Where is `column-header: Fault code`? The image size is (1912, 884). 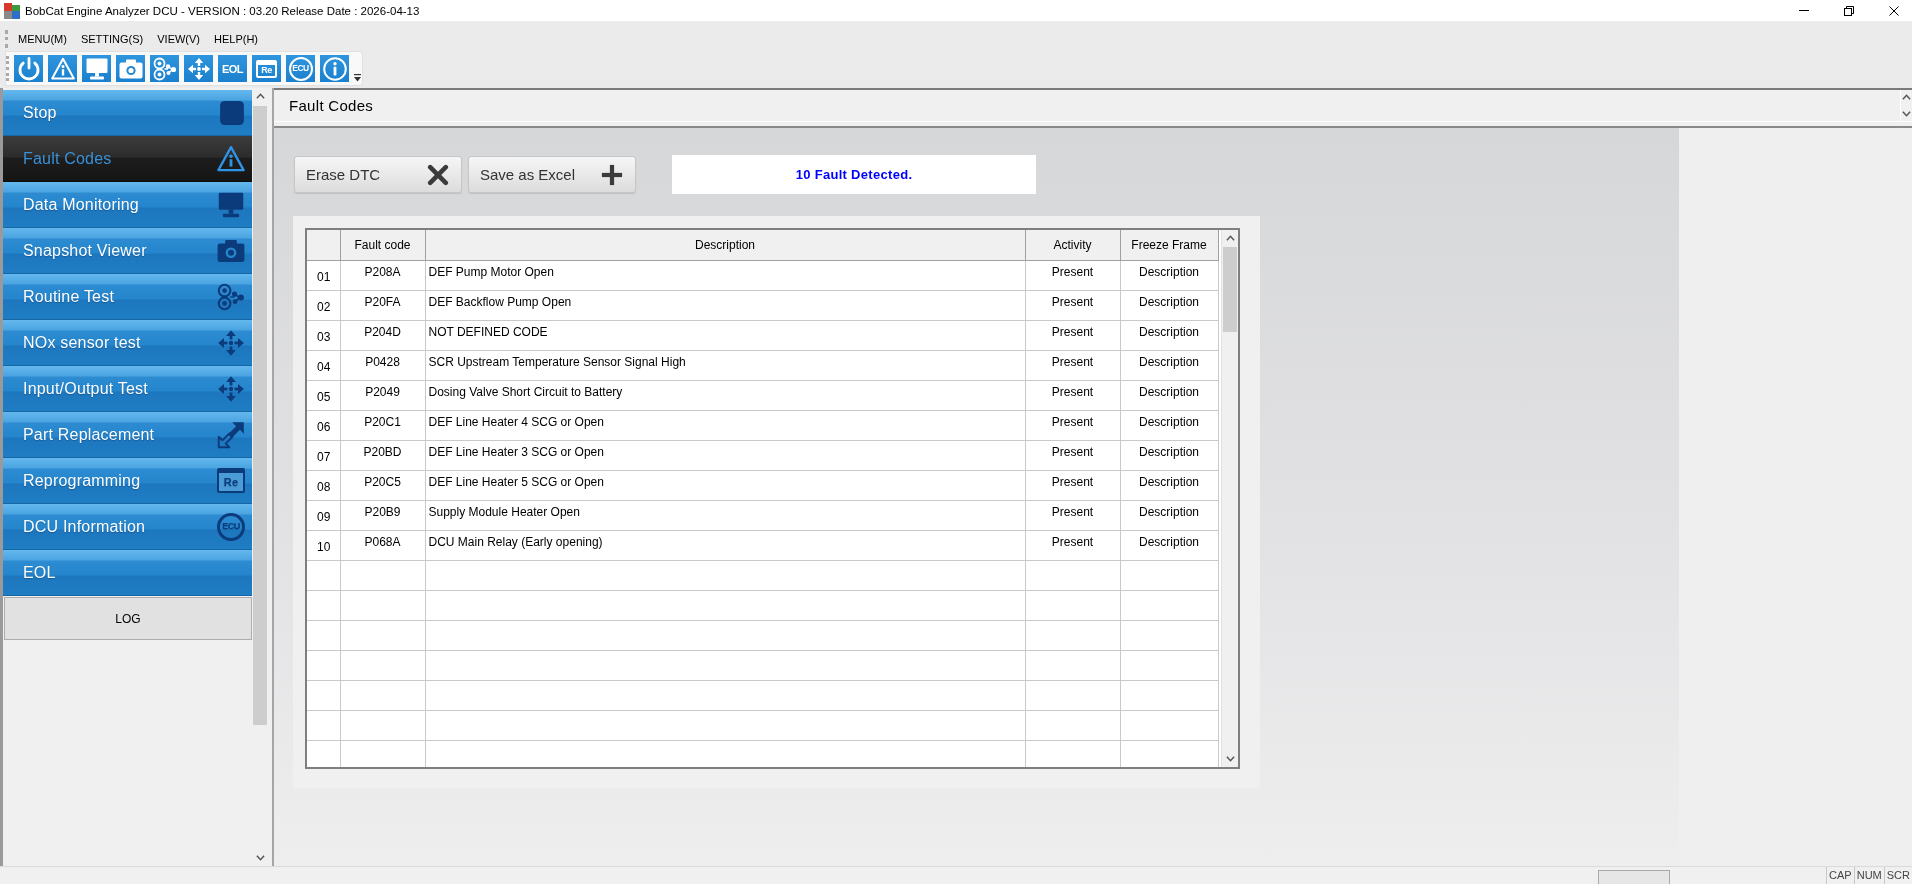 column-header: Fault code is located at coordinates (382, 245).